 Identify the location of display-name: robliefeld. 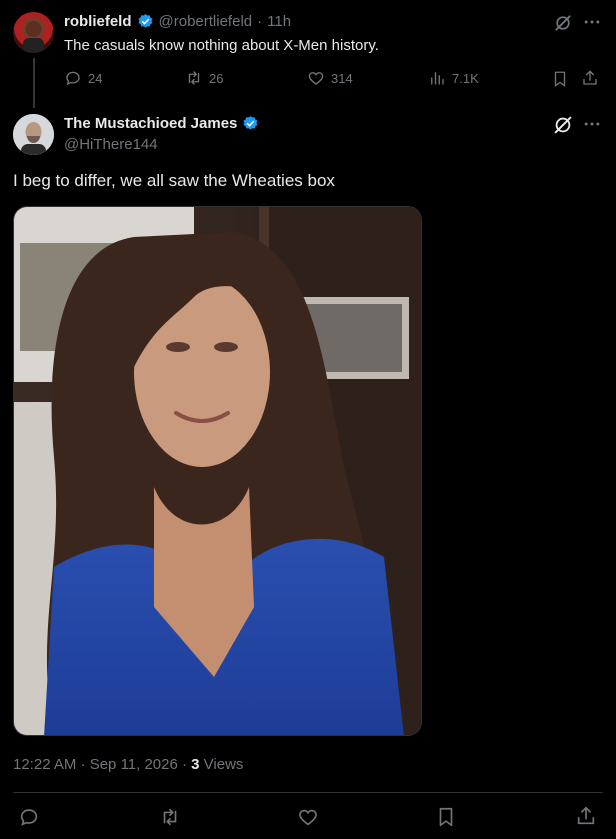
(98, 21).